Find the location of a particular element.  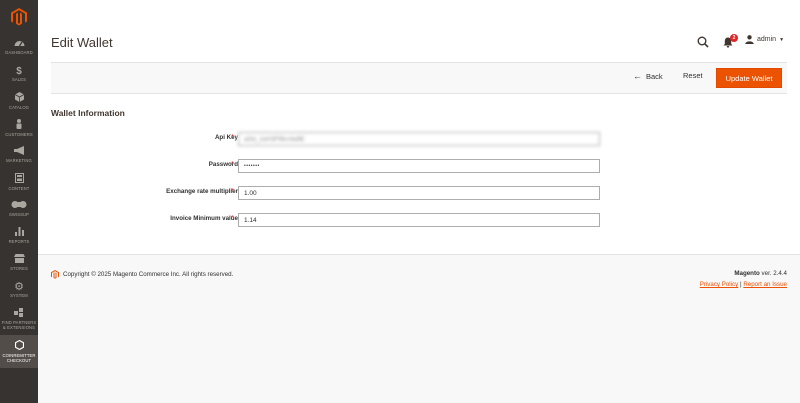

sidebar-item-label: SWISSUP is located at coordinates (18, 214).